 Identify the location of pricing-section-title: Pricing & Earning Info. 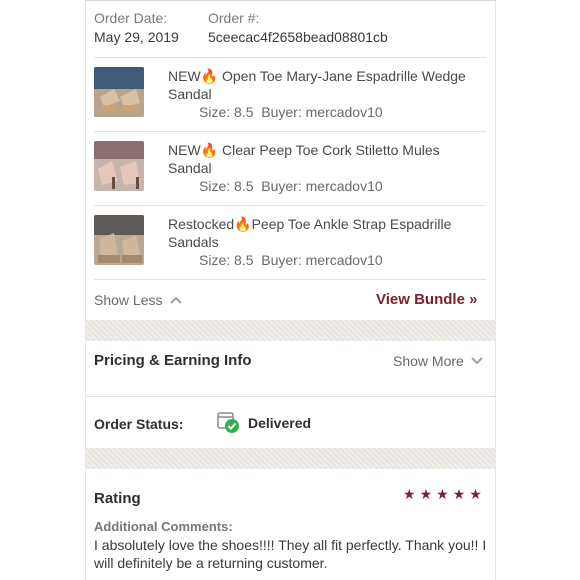
(173, 360).